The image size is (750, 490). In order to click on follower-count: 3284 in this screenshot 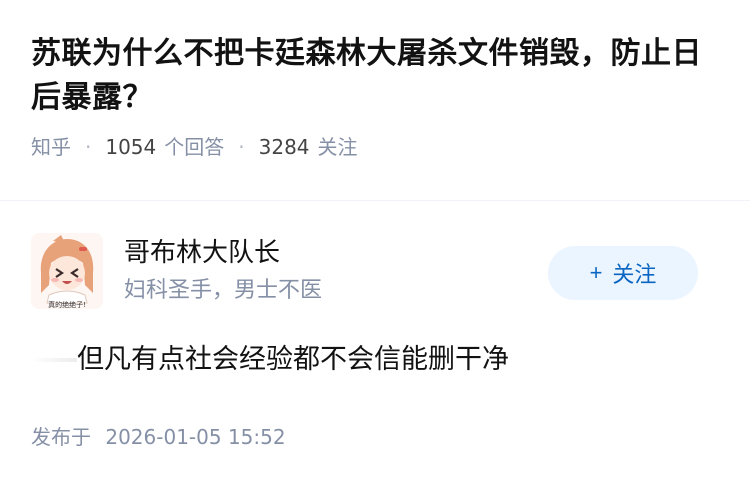, I will do `click(284, 147)`.